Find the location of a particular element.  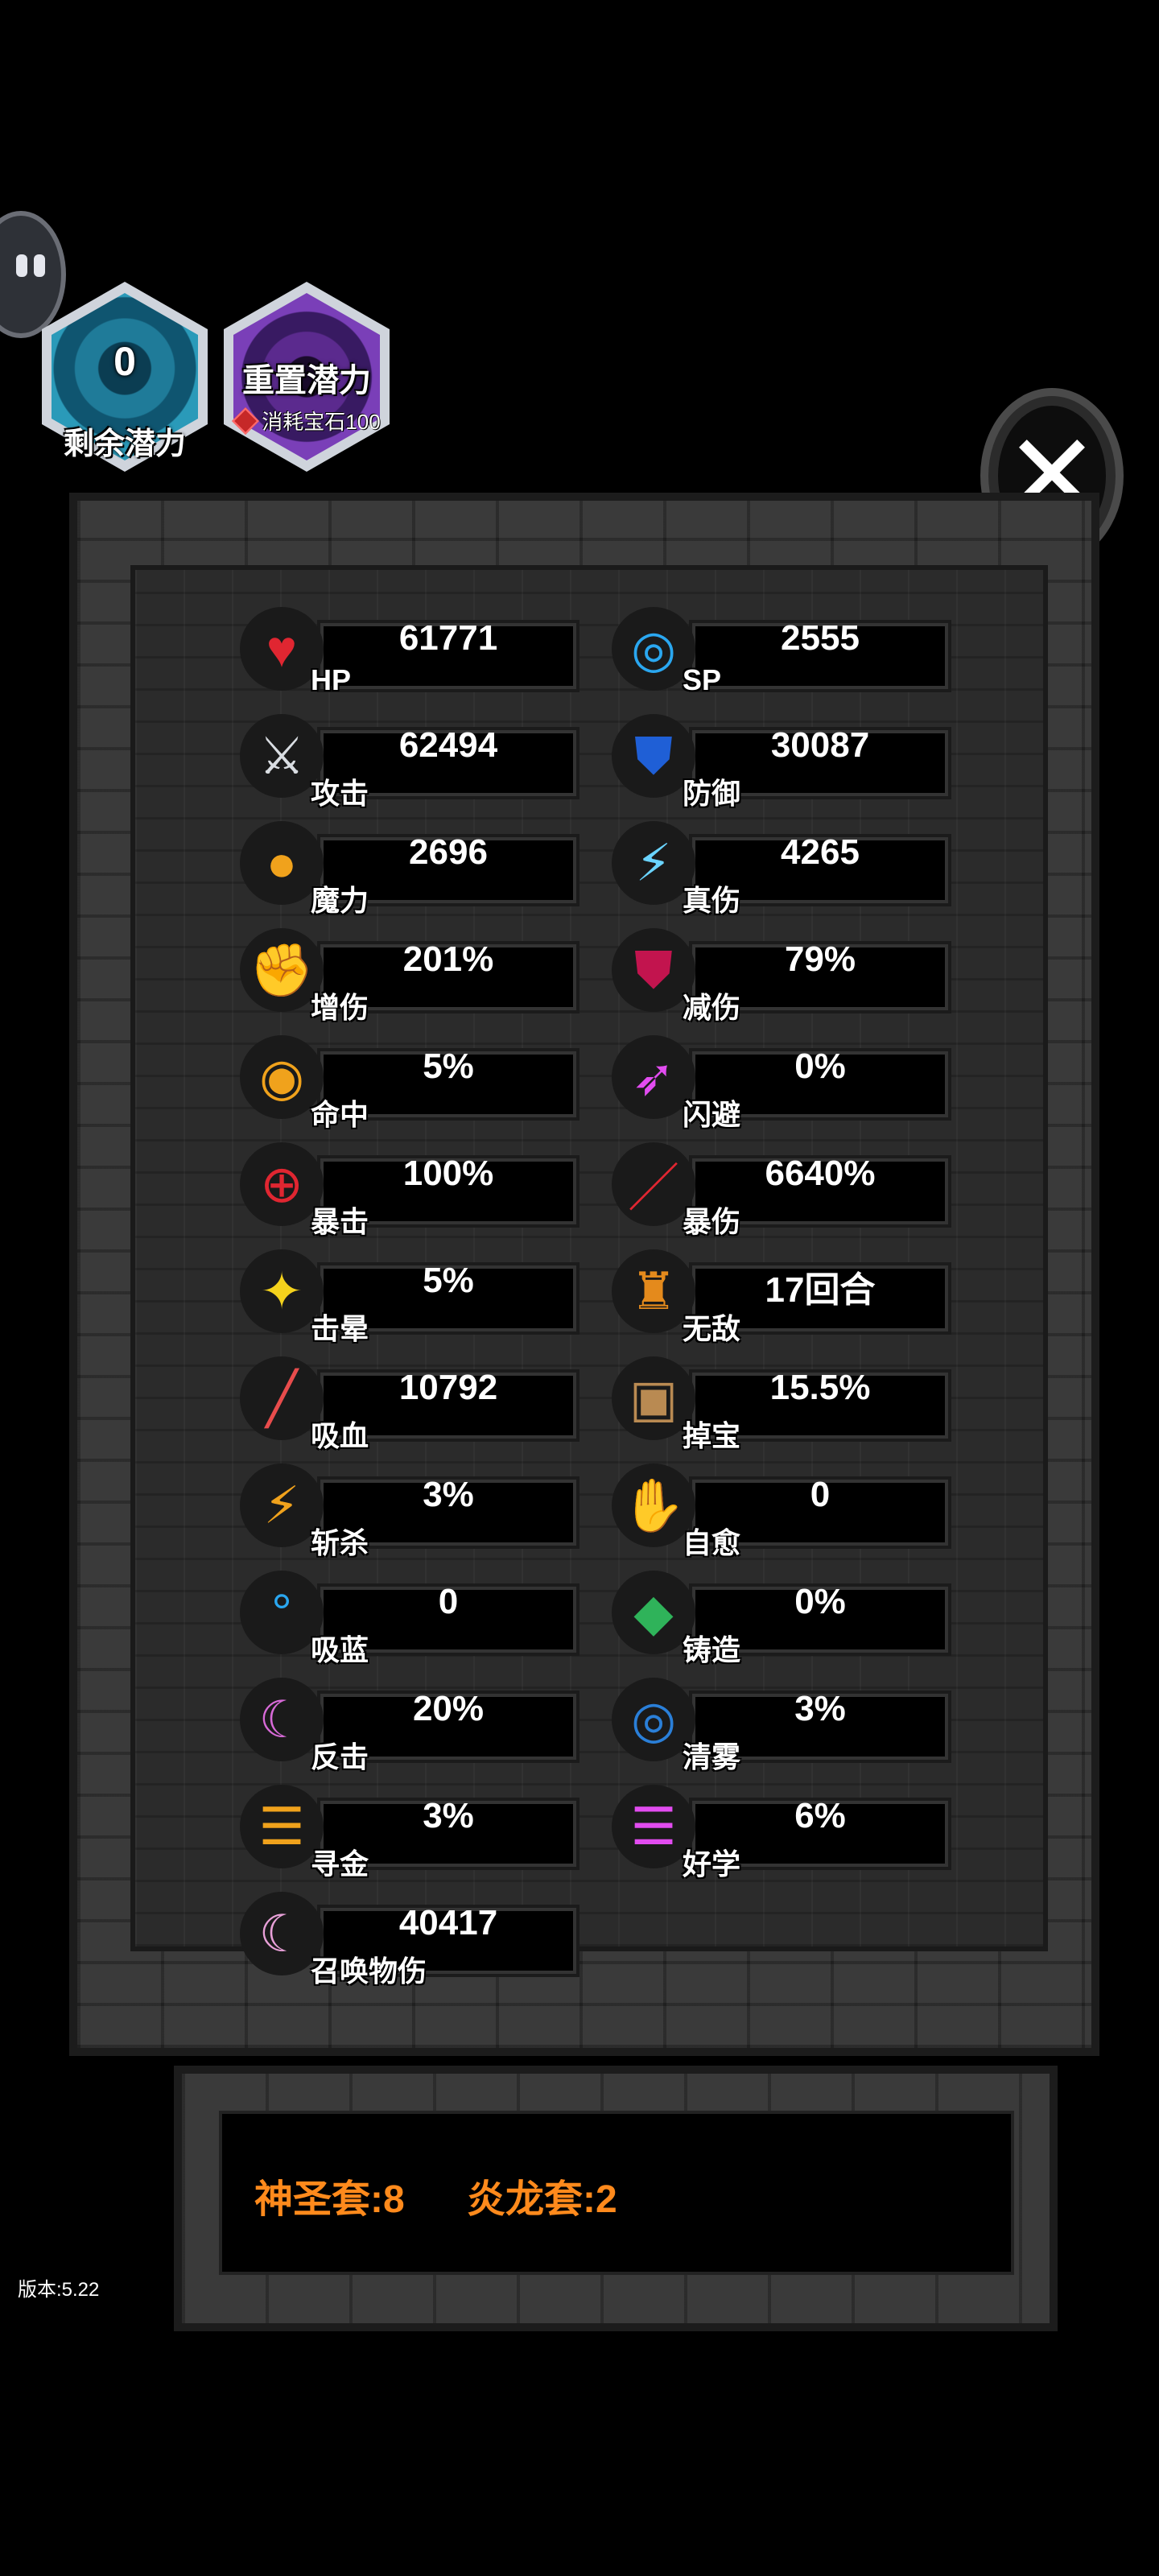

remaining-potential-value: 0 is located at coordinates (124, 361).